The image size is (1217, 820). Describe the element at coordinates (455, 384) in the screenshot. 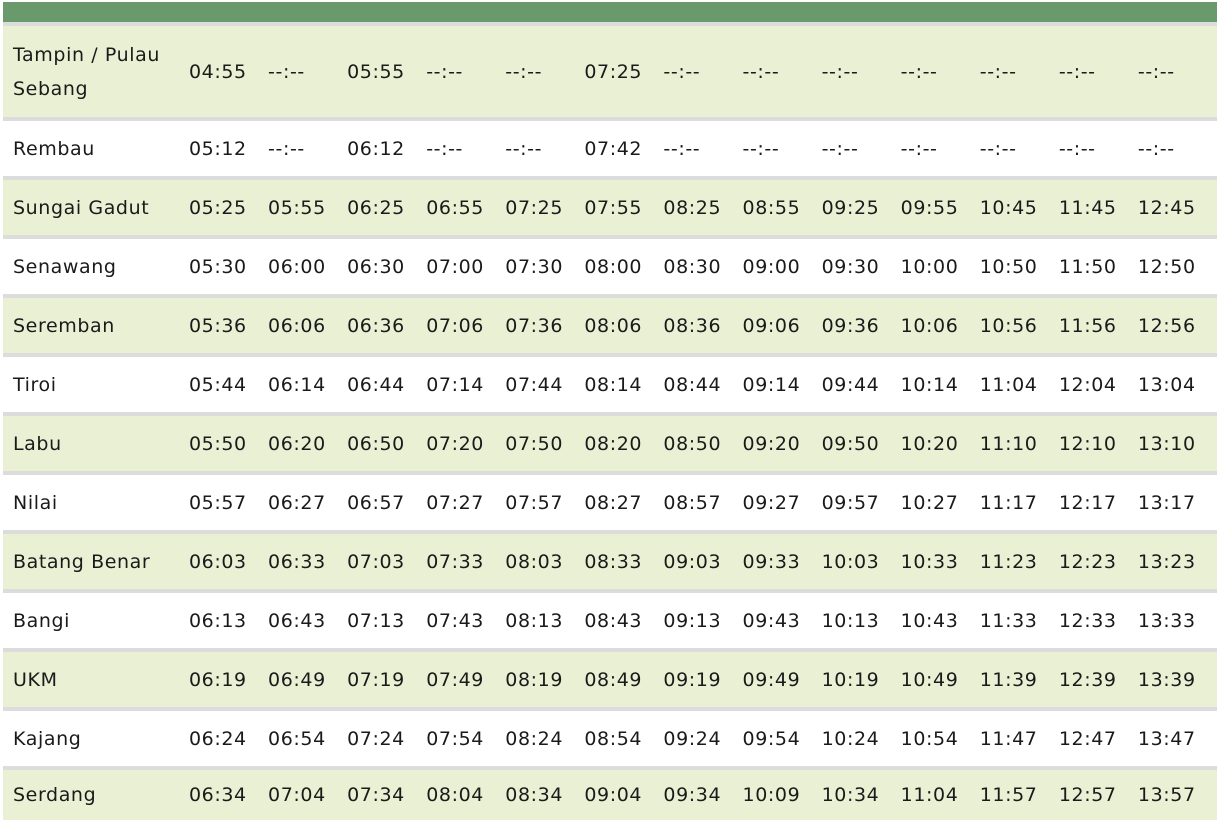

I see `departure-time: 07:14` at that location.